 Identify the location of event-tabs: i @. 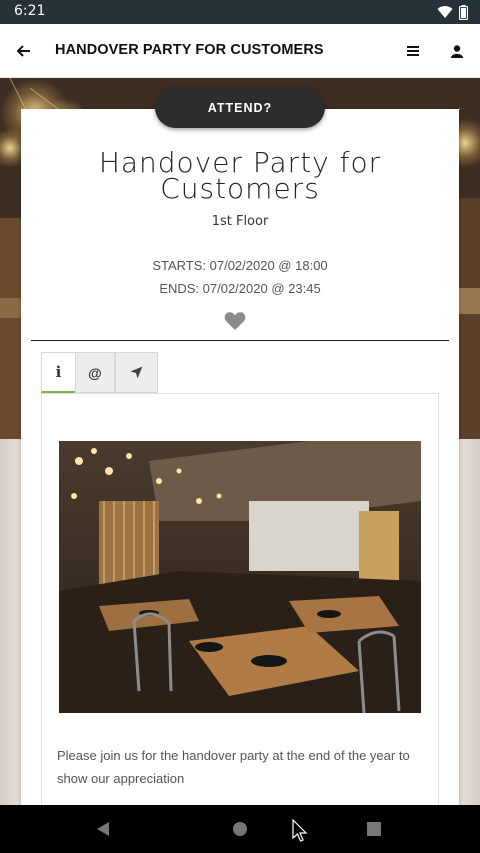
(101, 373).